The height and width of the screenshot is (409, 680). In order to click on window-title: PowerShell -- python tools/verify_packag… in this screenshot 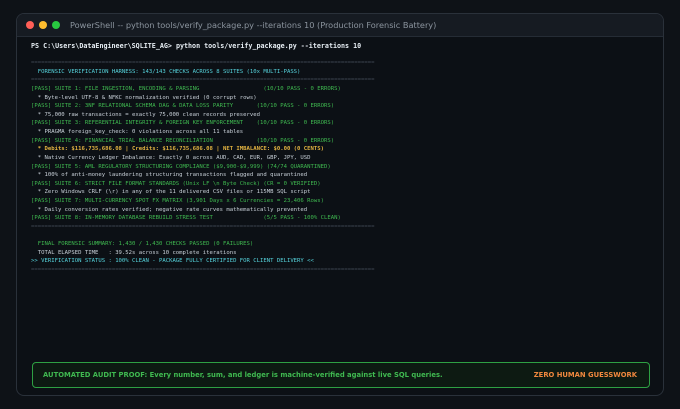, I will do `click(253, 25)`.